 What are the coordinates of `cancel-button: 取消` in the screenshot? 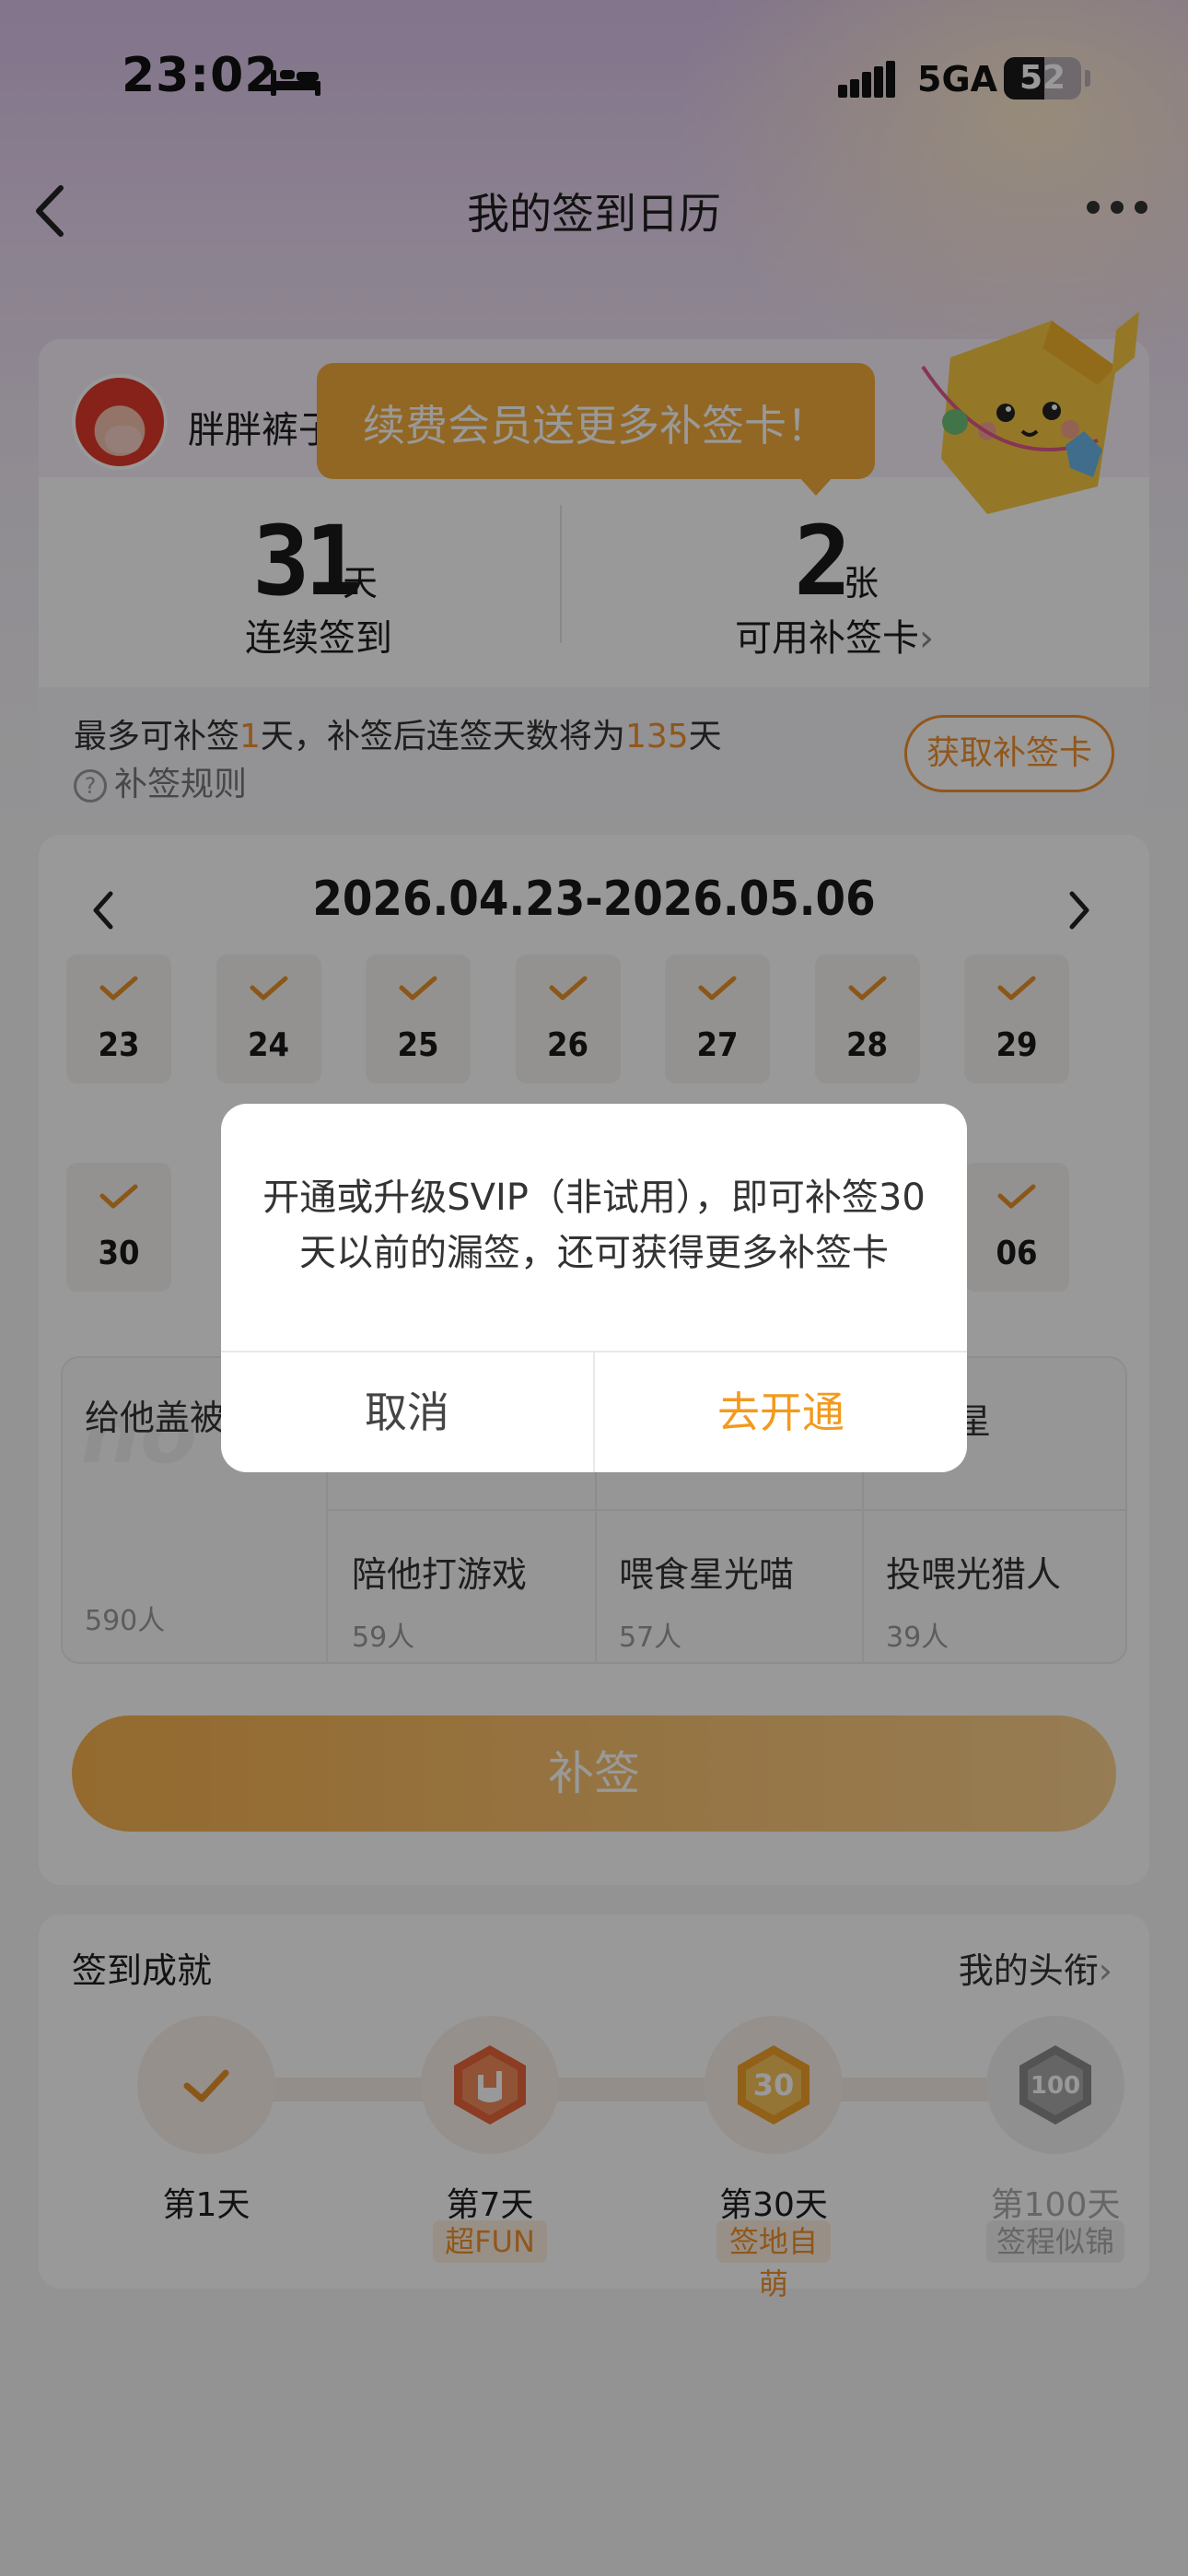 It's located at (407, 1412).